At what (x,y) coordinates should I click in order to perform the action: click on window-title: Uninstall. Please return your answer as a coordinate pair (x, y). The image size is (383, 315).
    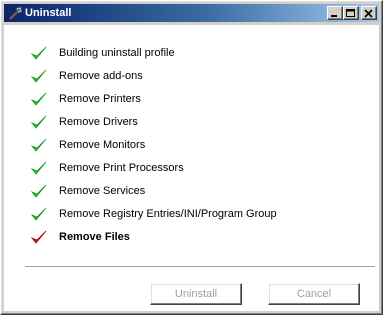
    Looking at the image, I should click on (48, 13).